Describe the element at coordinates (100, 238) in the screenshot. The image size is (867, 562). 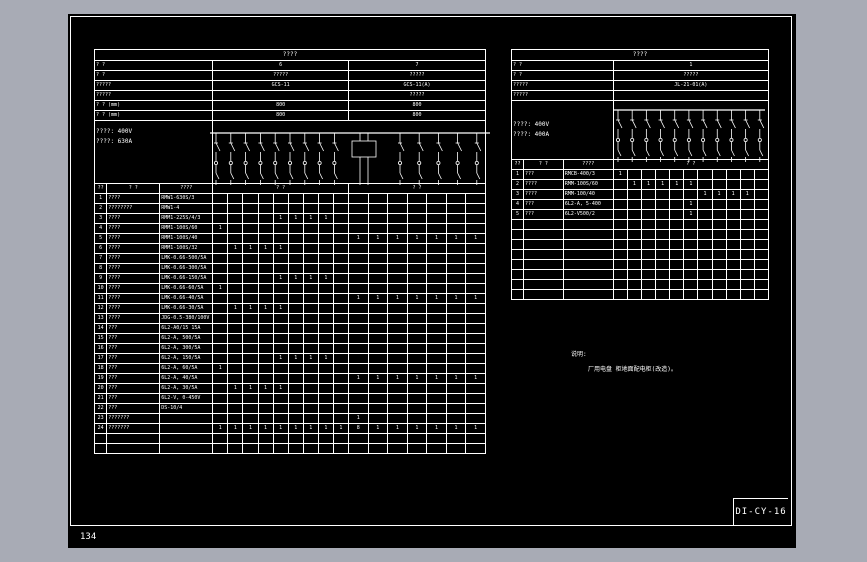
I see `row-no: 5` at that location.